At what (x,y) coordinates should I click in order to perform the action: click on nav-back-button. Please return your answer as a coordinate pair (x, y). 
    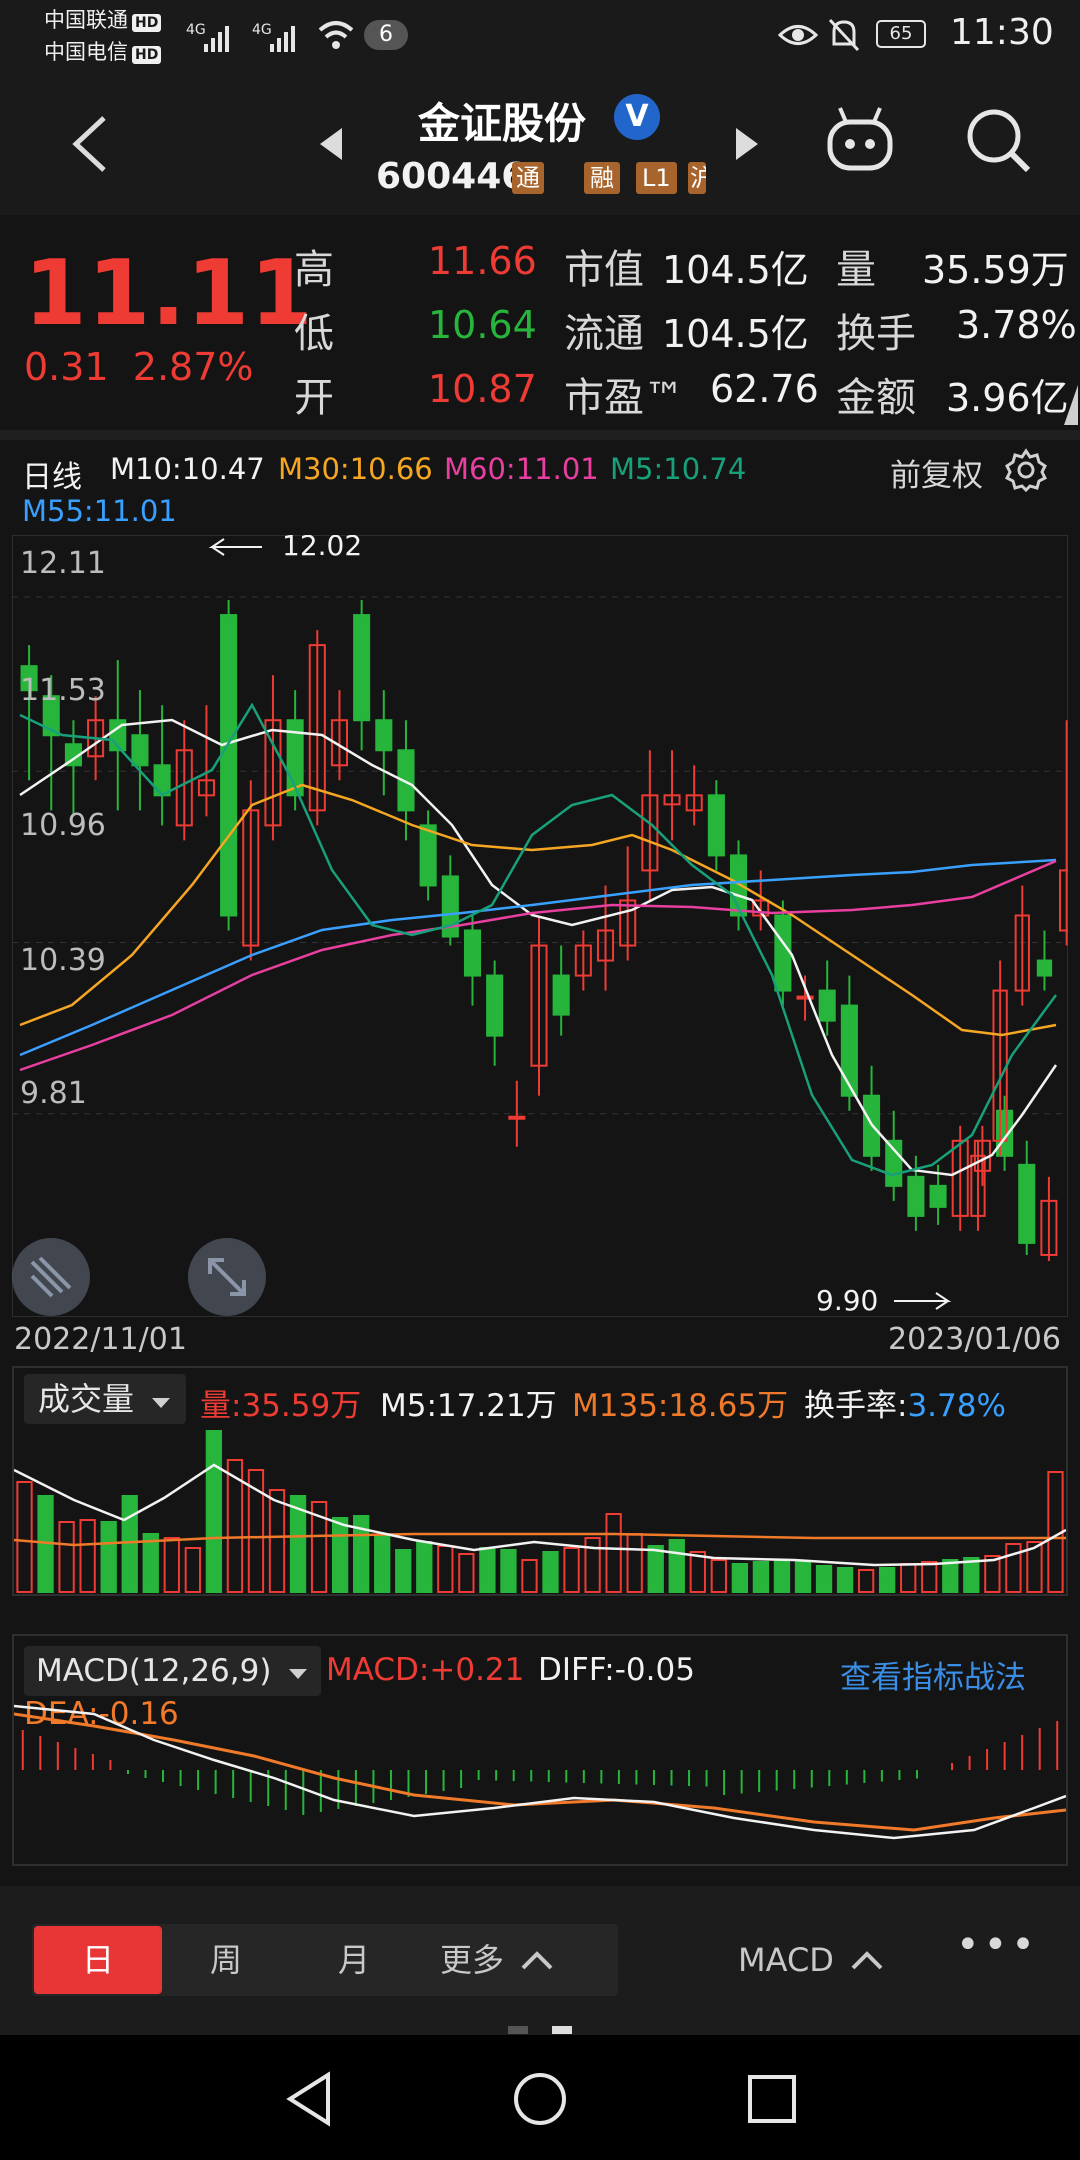
    Looking at the image, I should click on (309, 2101).